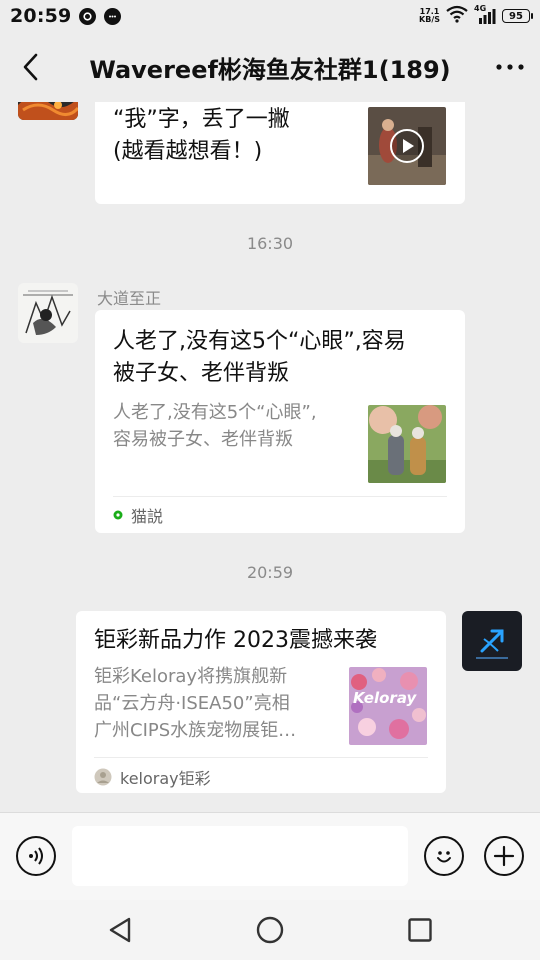  I want to click on circle-home-icon, so click(270, 930).